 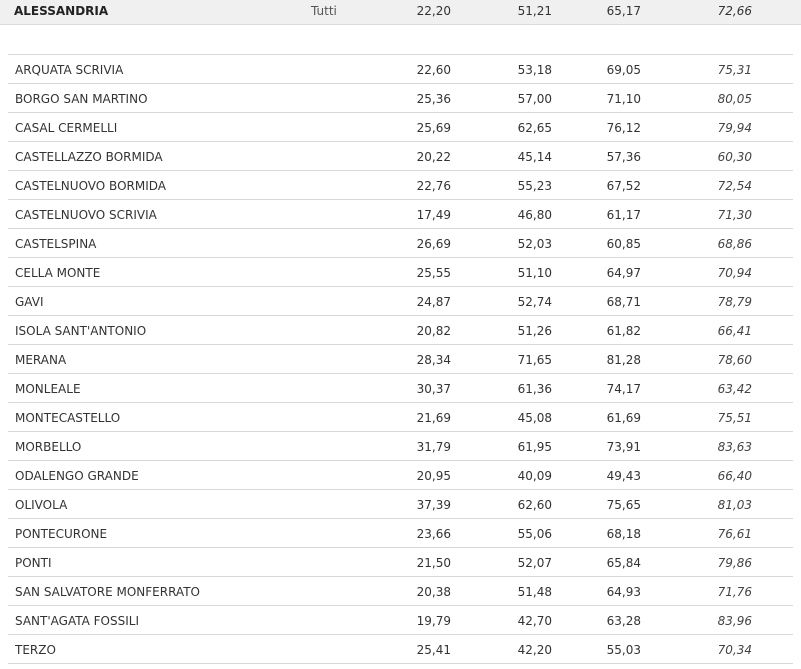 I want to click on table-row: PONTI 21,50 52,07 65,84 79,86, so click(x=400, y=562).